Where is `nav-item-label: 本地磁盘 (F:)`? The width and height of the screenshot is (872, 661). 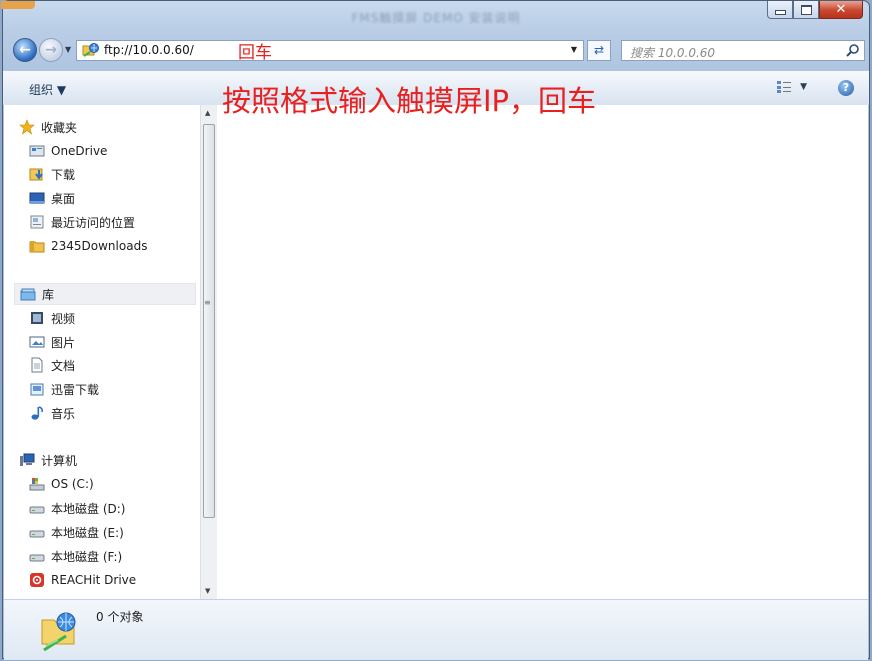 nav-item-label: 本地磁盘 (F:) is located at coordinates (87, 556).